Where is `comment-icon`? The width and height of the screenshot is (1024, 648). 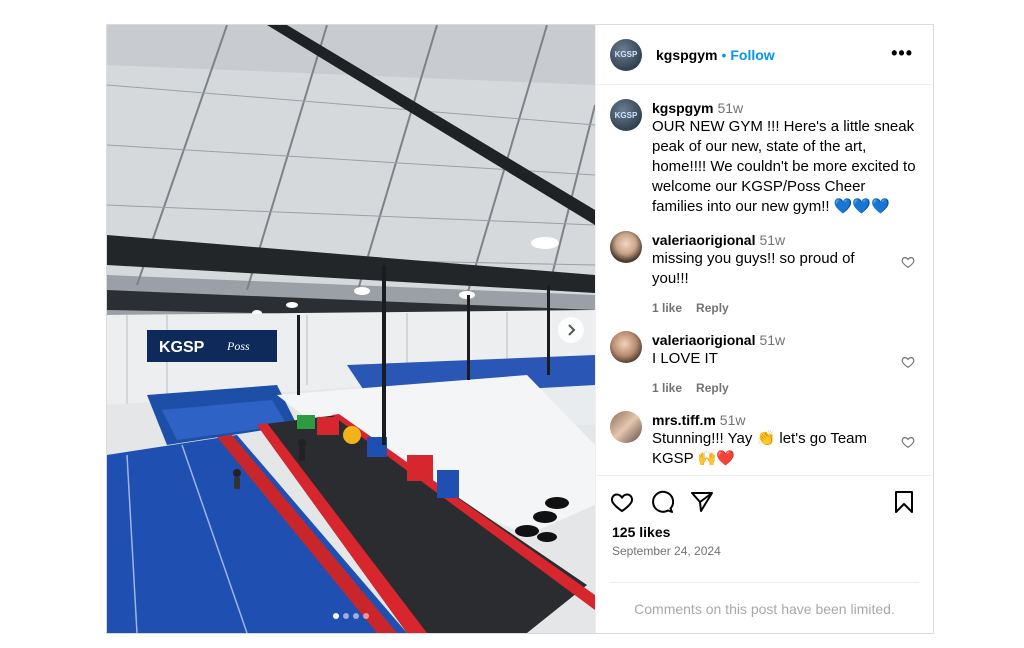
comment-icon is located at coordinates (662, 502).